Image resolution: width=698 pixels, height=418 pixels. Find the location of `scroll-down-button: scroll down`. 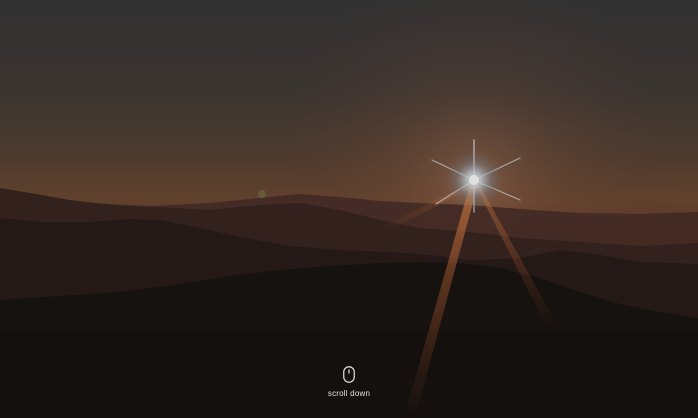

scroll-down-button: scroll down is located at coordinates (349, 382).